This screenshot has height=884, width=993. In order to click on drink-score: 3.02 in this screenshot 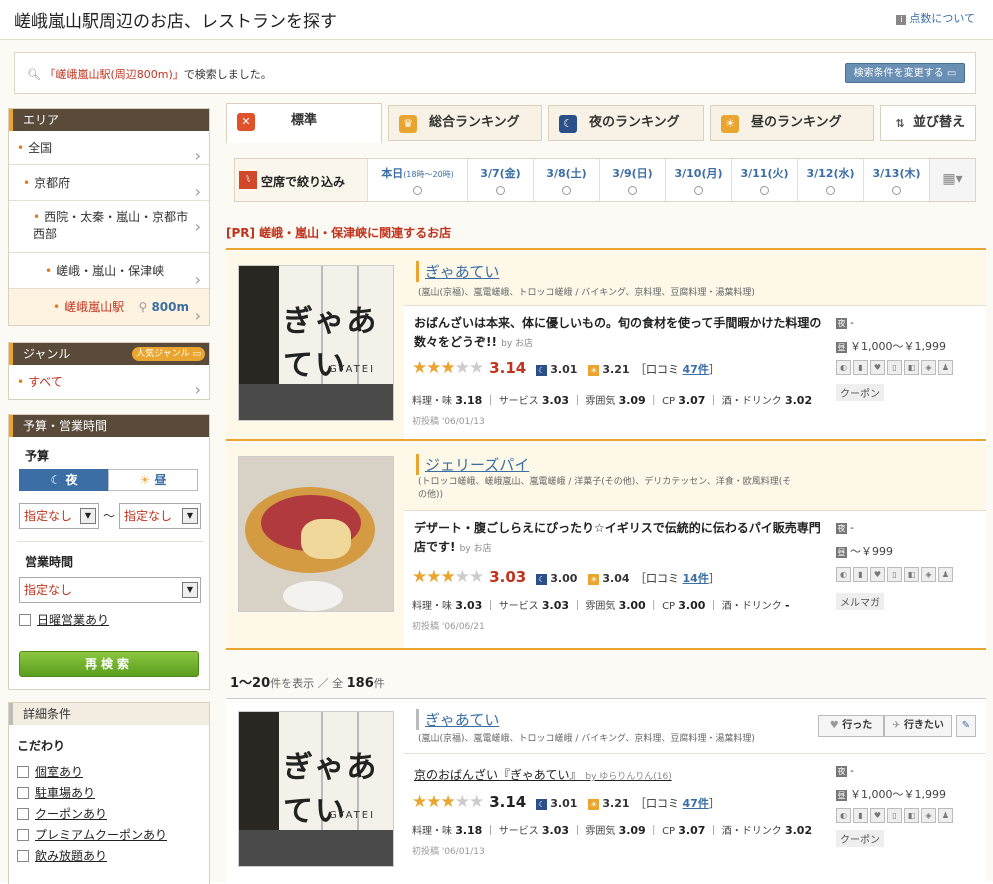, I will do `click(798, 400)`.